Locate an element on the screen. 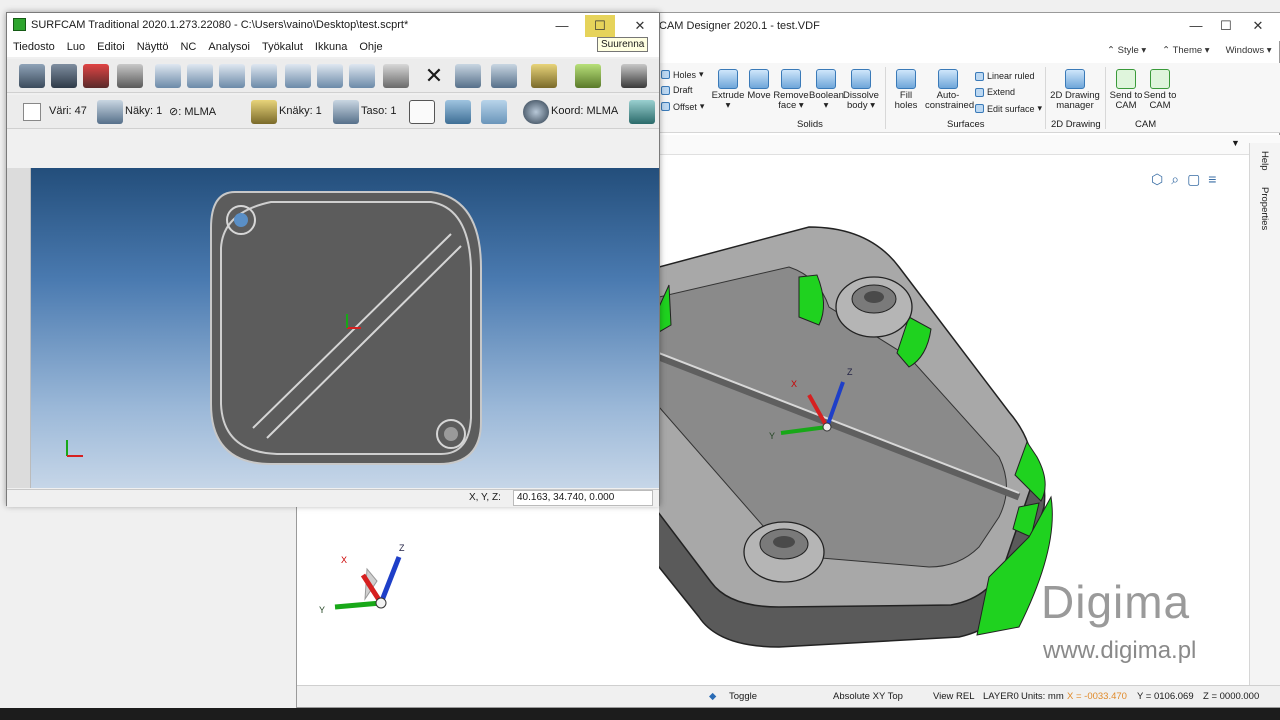 The height and width of the screenshot is (720, 1280). color-label: Väri: 47 is located at coordinates (68, 111).